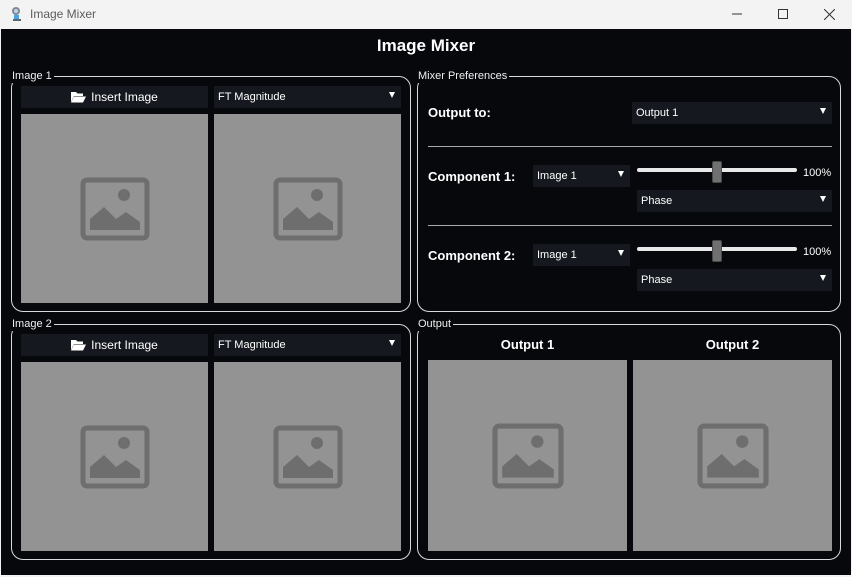 This screenshot has height=577, width=852. What do you see at coordinates (734, 280) in the screenshot?
I see `component2-type-select: Phase` at bounding box center [734, 280].